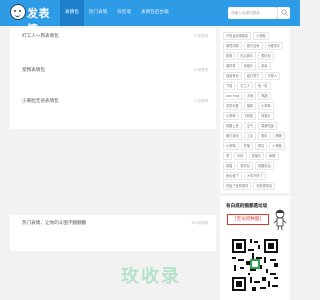 The image size is (320, 300). Describe the element at coordinates (248, 116) in the screenshot. I see `tag-link: 下班啦` at that location.